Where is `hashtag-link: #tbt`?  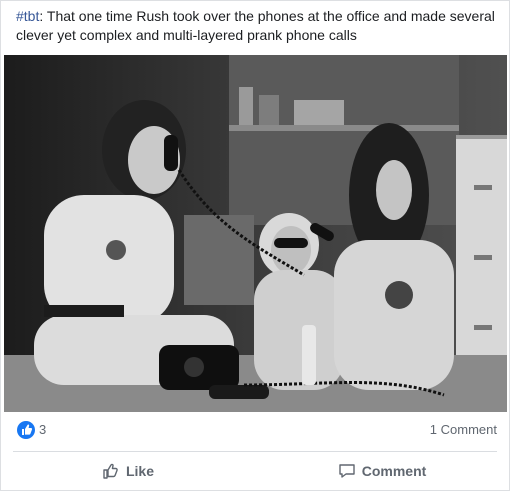 hashtag-link: #tbt is located at coordinates (27, 16).